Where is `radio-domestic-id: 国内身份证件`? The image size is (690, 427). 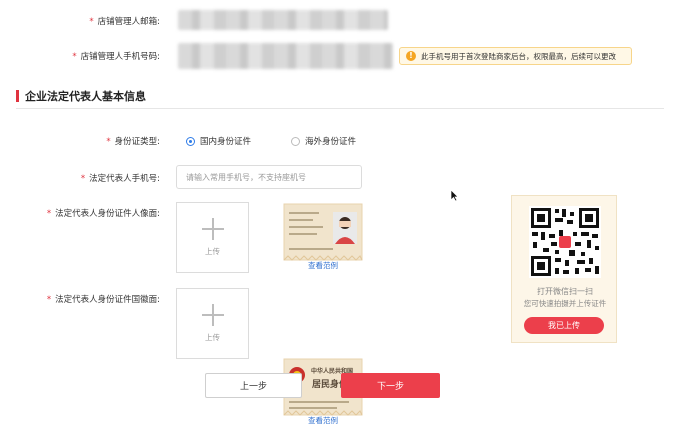 radio-domestic-id: 国内身份证件 is located at coordinates (218, 141).